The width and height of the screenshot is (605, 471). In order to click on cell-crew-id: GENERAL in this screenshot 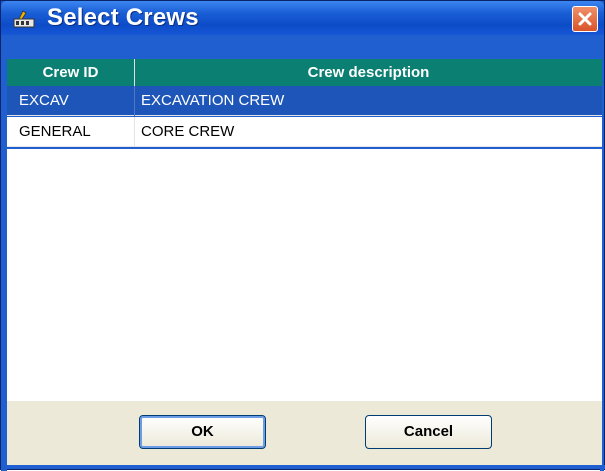, I will do `click(71, 132)`.